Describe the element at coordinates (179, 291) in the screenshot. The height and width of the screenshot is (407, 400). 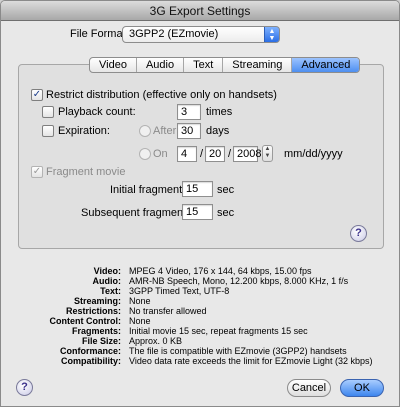
I see `summary-value: 3GPP Timed Text, UTF-8` at that location.